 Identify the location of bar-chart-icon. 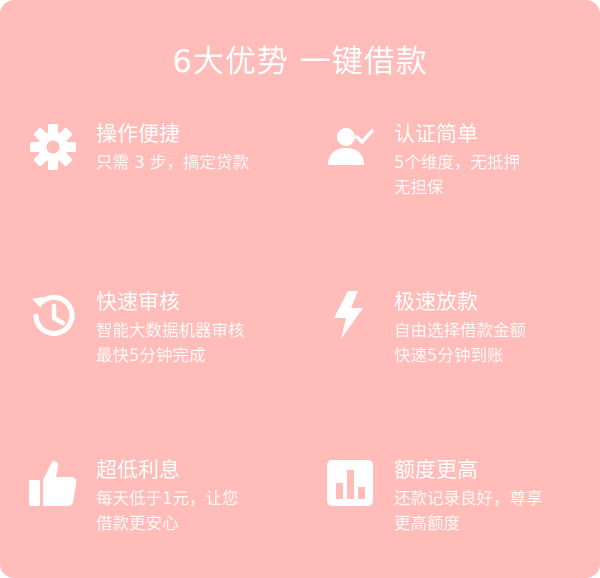
(351, 483).